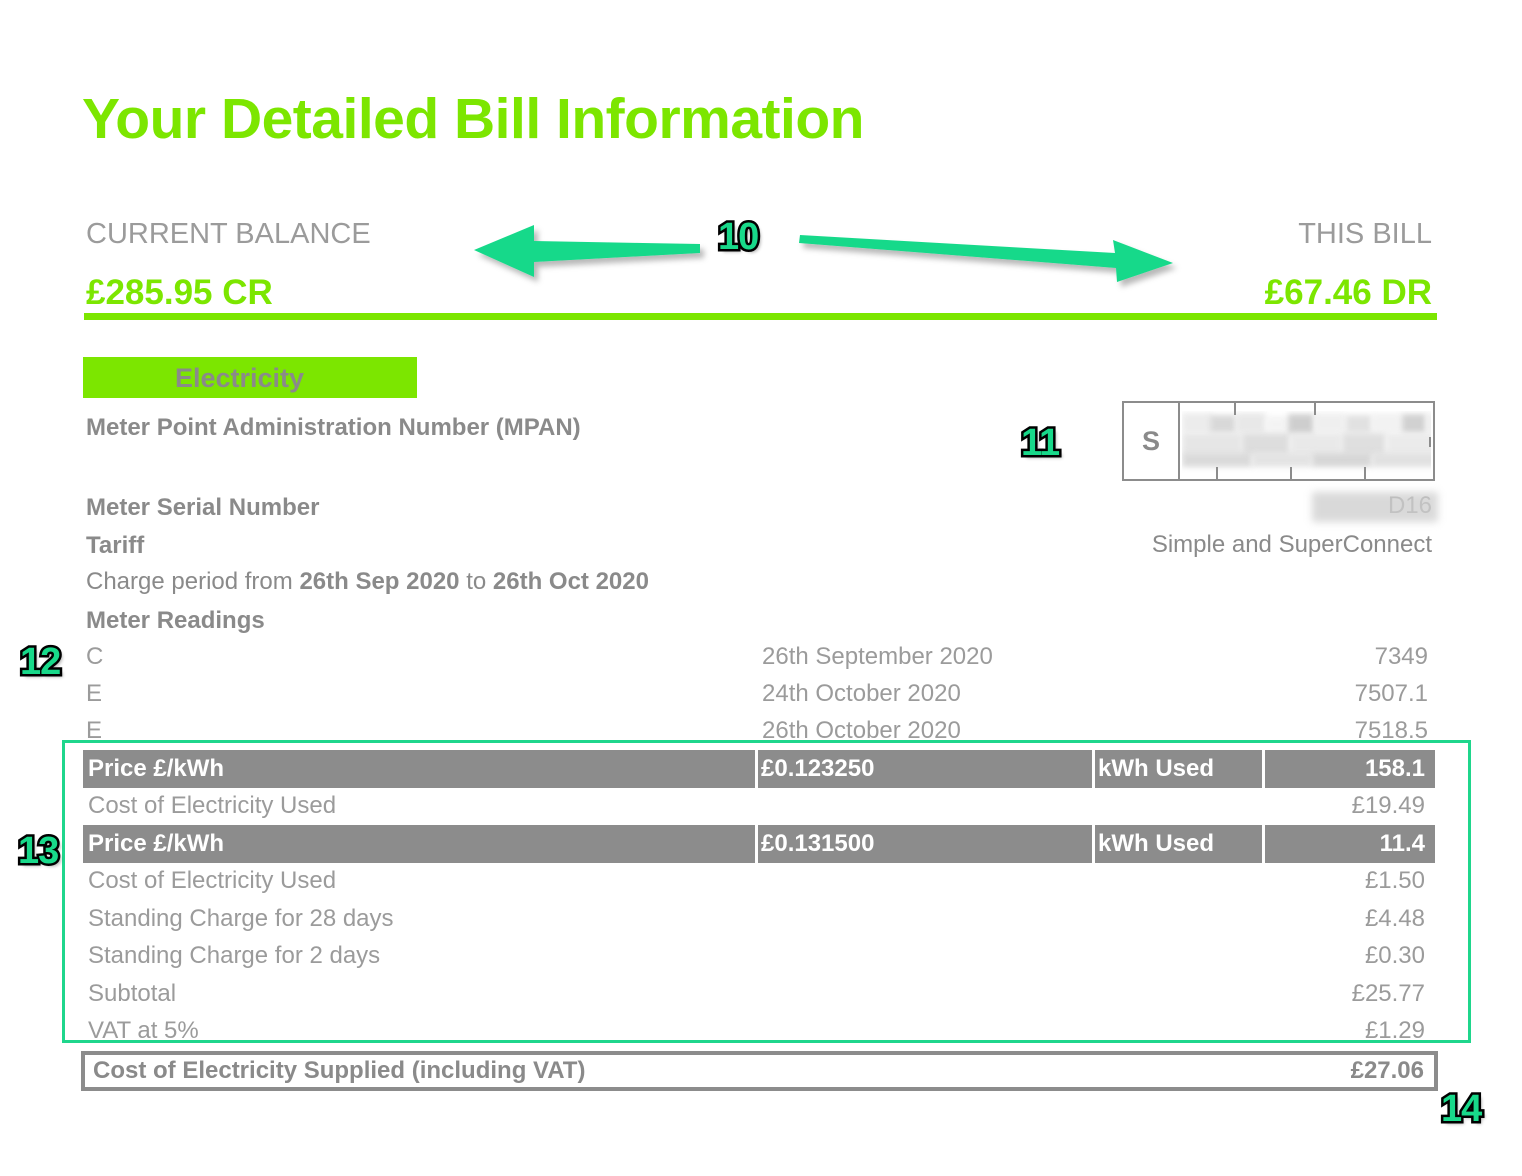 Image resolution: width=1522 pixels, height=1176 pixels. Describe the element at coordinates (761, 698) in the screenshot. I see `meter-reading-row: E 24th October 2020 7507.1` at that location.